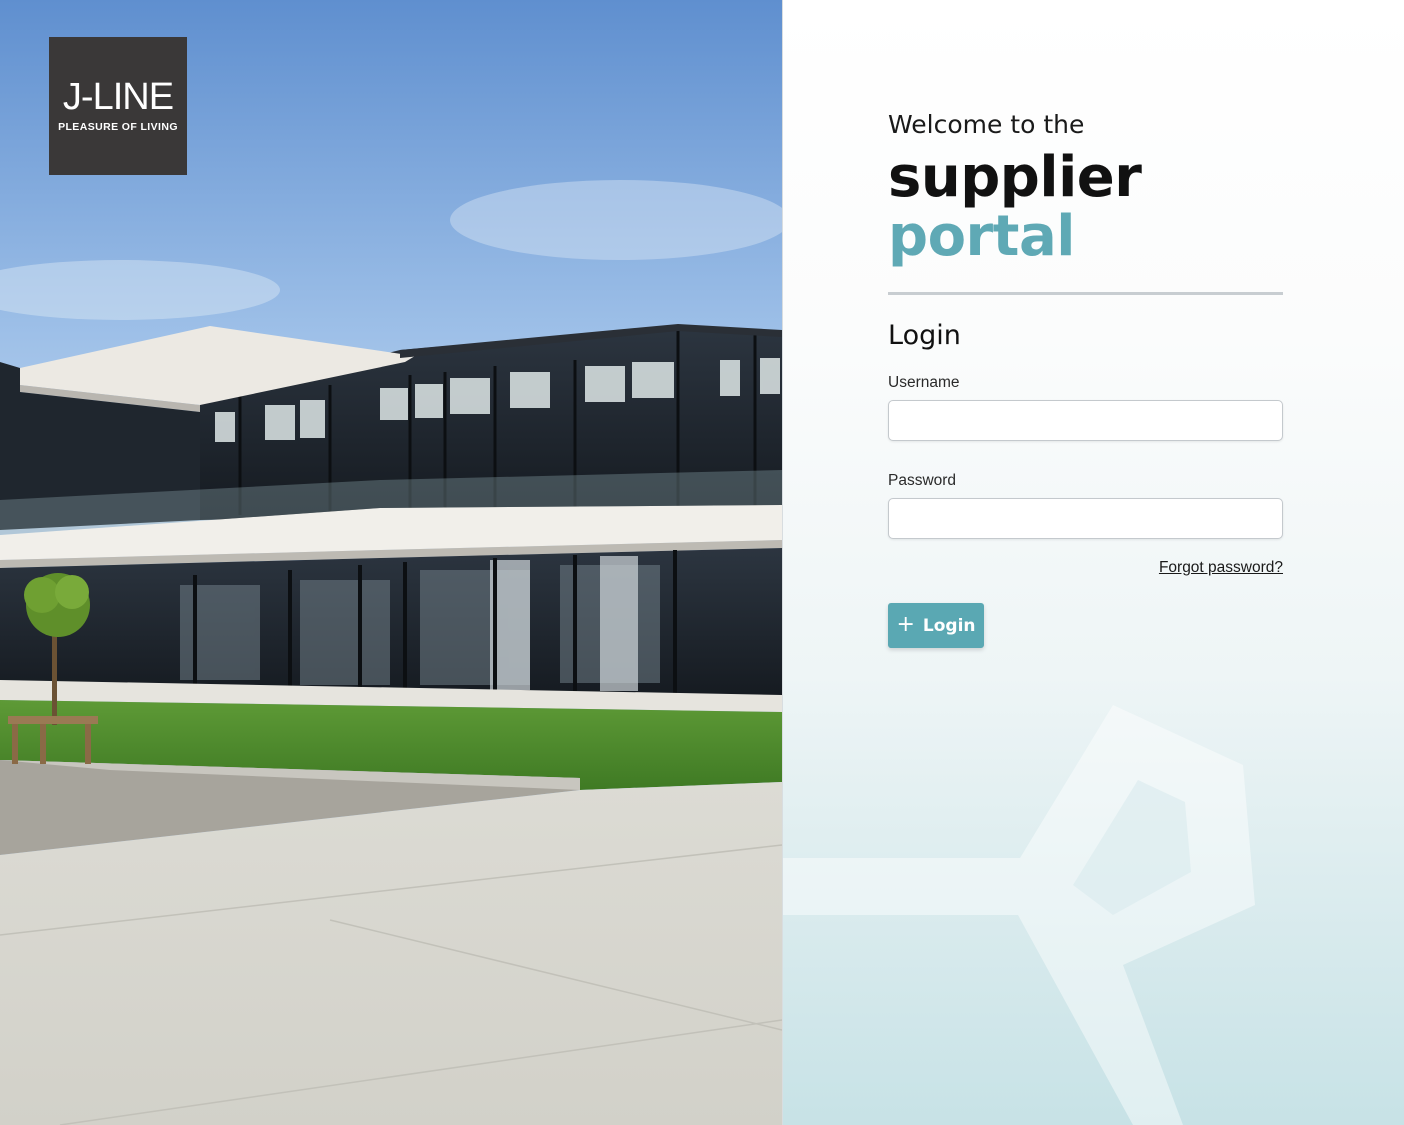  What do you see at coordinates (924, 335) in the screenshot?
I see `login-heading: Login` at bounding box center [924, 335].